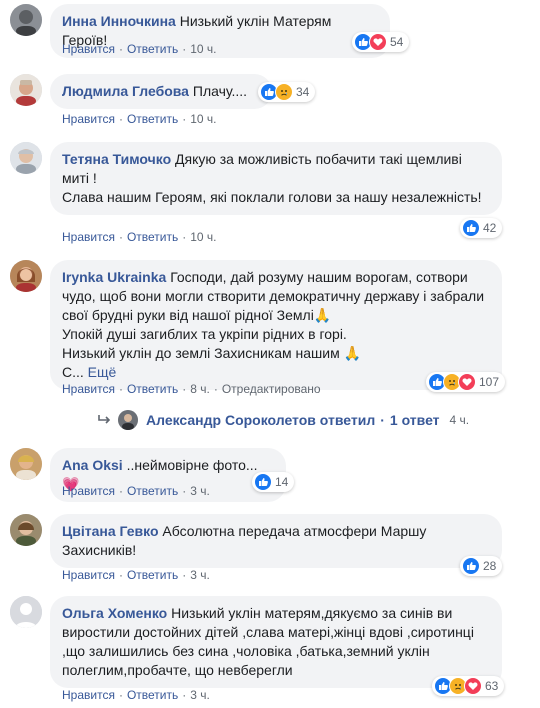 The width and height of the screenshot is (540, 708). I want to click on sad-reaction-icon, so click(284, 92).